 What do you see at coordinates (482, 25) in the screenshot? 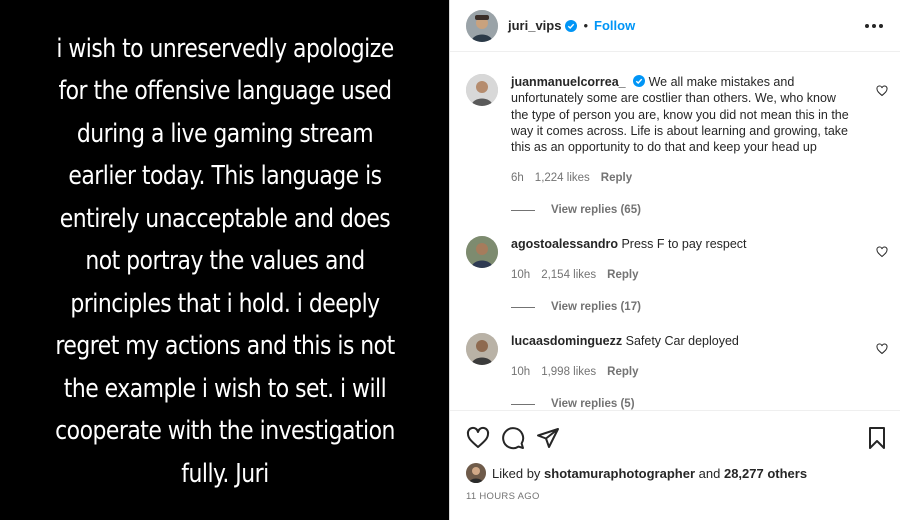
I see `author-avatar` at bounding box center [482, 25].